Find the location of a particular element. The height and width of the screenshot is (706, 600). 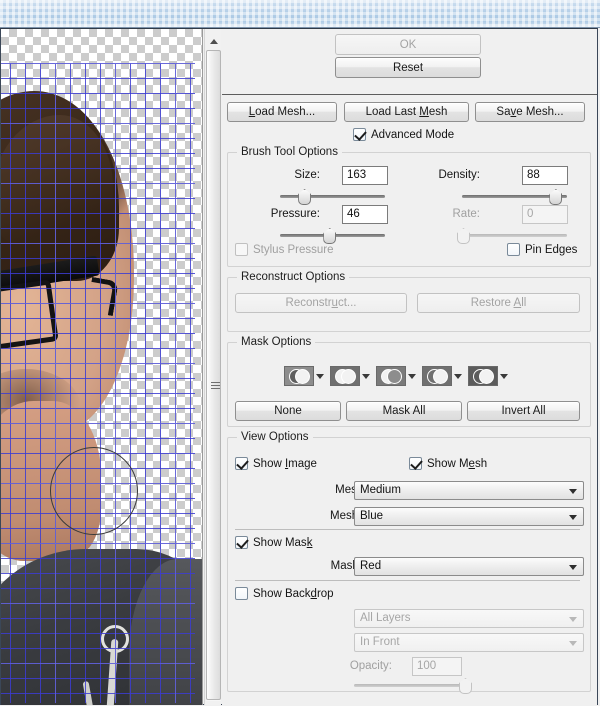

pin-edges-label: Pin Edges is located at coordinates (551, 249).